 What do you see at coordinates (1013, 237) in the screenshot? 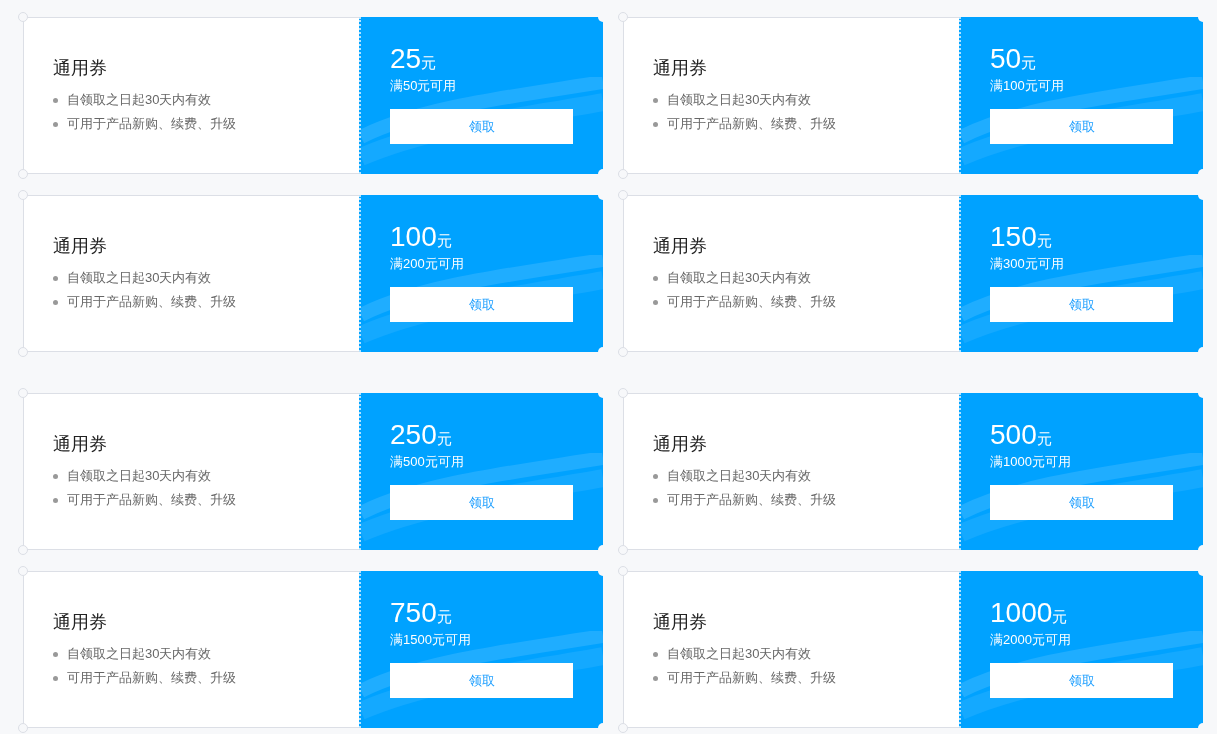
I see `coupon-amount: 150` at bounding box center [1013, 237].